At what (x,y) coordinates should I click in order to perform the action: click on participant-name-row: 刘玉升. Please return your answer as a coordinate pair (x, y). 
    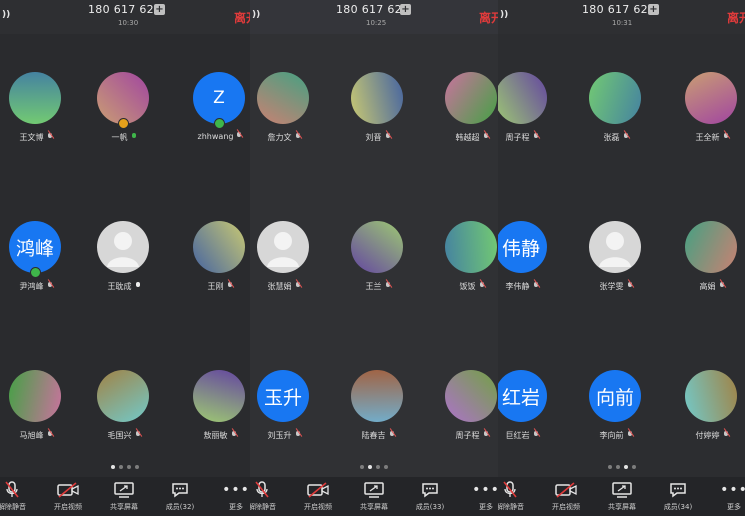
    Looking at the image, I should click on (285, 435).